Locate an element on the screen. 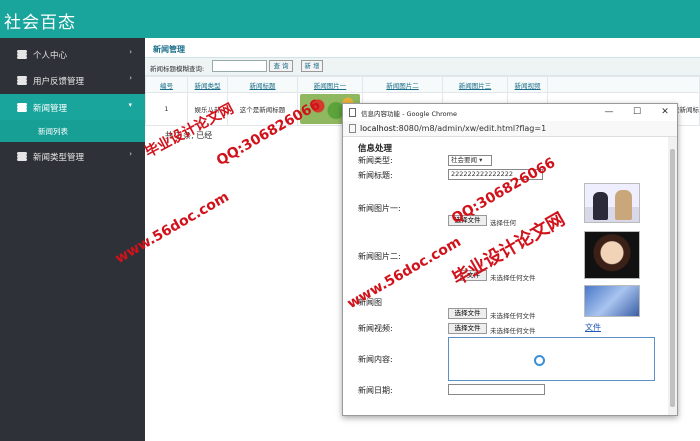 The height and width of the screenshot is (441, 700). add-button: 新 增 is located at coordinates (312, 66).